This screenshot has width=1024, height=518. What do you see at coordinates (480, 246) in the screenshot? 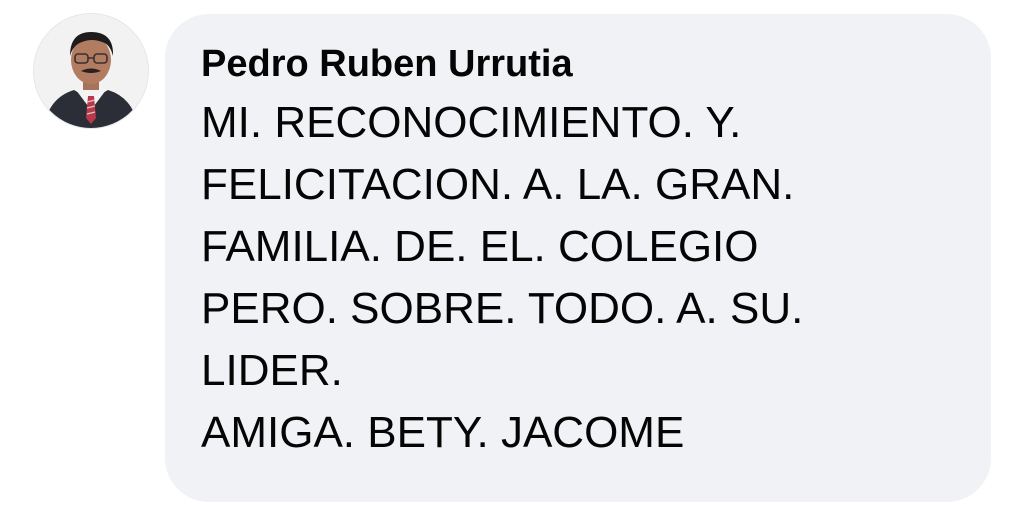
I see `comment-line: FAMILIA. DE. EL. COLEGIO` at bounding box center [480, 246].